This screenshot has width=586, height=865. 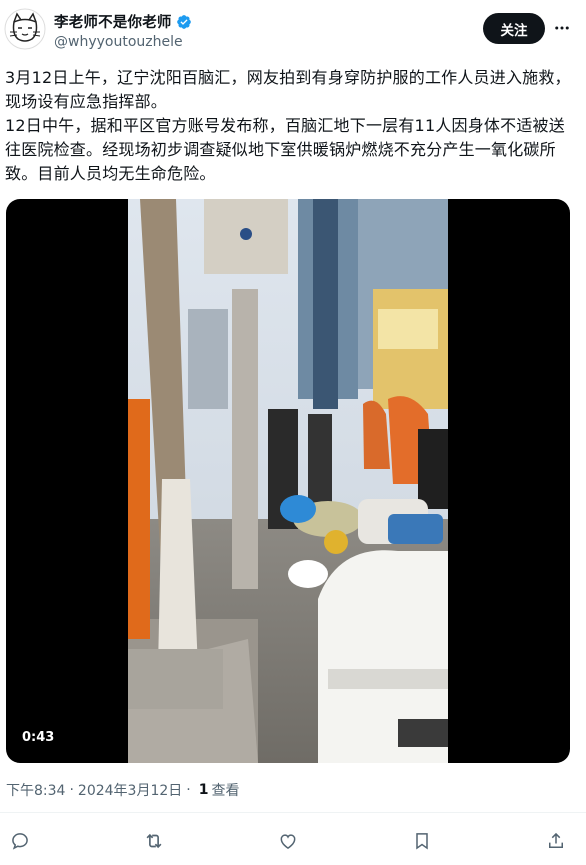 I want to click on like-button, so click(x=288, y=841).